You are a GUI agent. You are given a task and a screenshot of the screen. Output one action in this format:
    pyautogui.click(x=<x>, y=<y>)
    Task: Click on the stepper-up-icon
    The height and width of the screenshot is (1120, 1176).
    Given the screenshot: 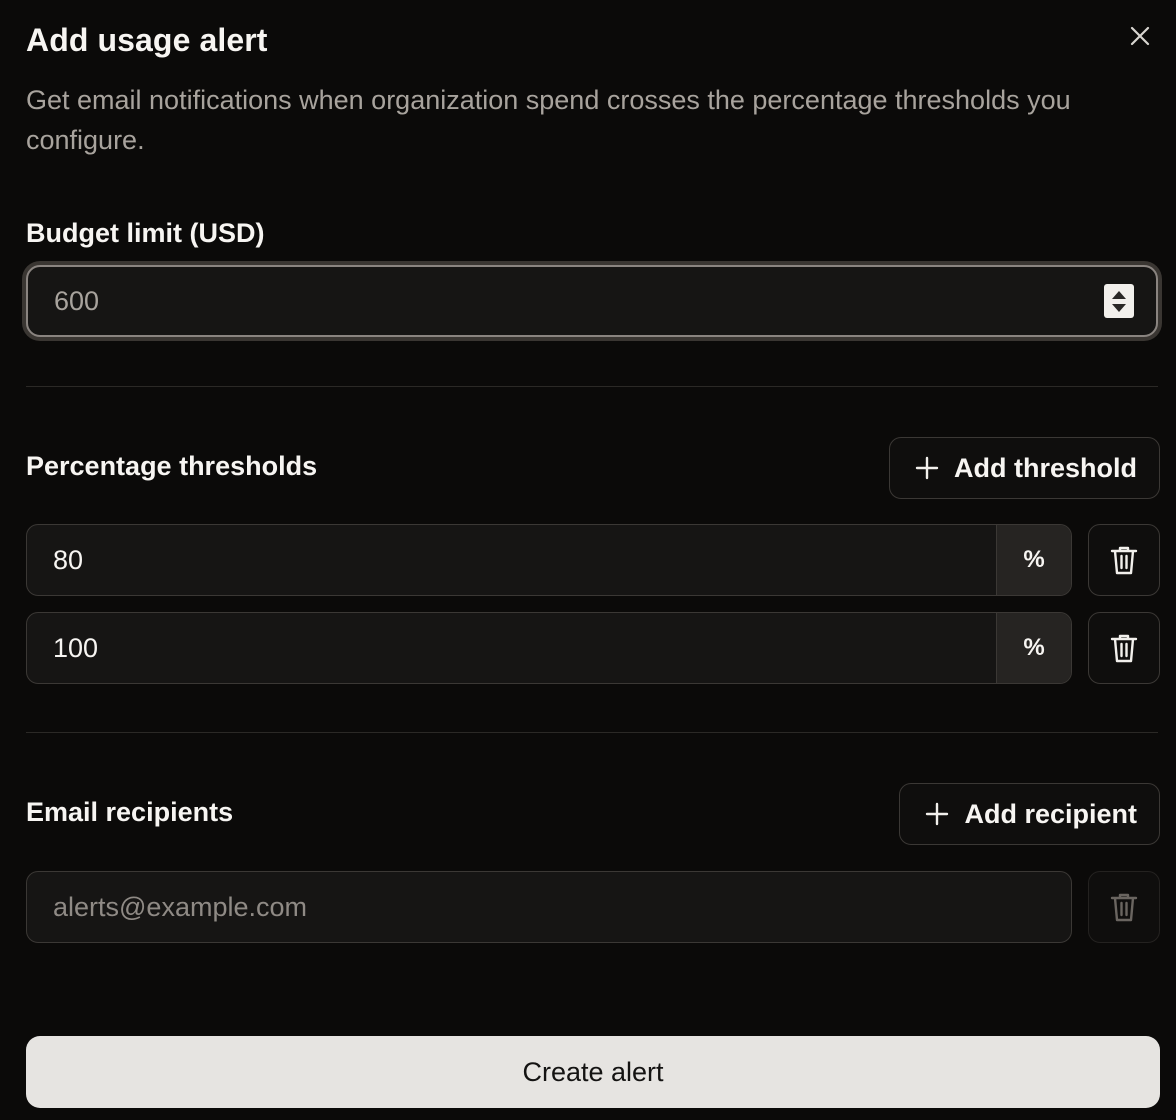 What is the action you would take?
    pyautogui.click(x=1119, y=294)
    